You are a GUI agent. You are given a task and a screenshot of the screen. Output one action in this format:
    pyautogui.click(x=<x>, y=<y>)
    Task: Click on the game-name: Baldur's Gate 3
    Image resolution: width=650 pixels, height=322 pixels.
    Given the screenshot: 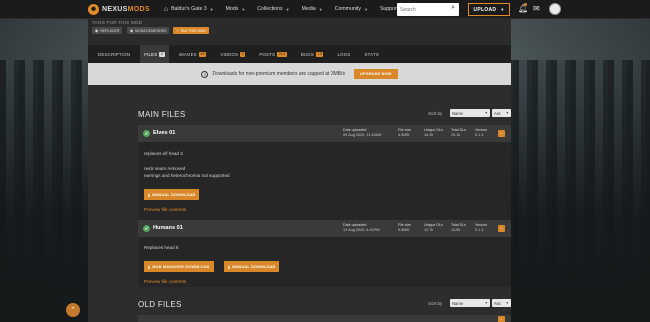 What is the action you would take?
    pyautogui.click(x=189, y=9)
    